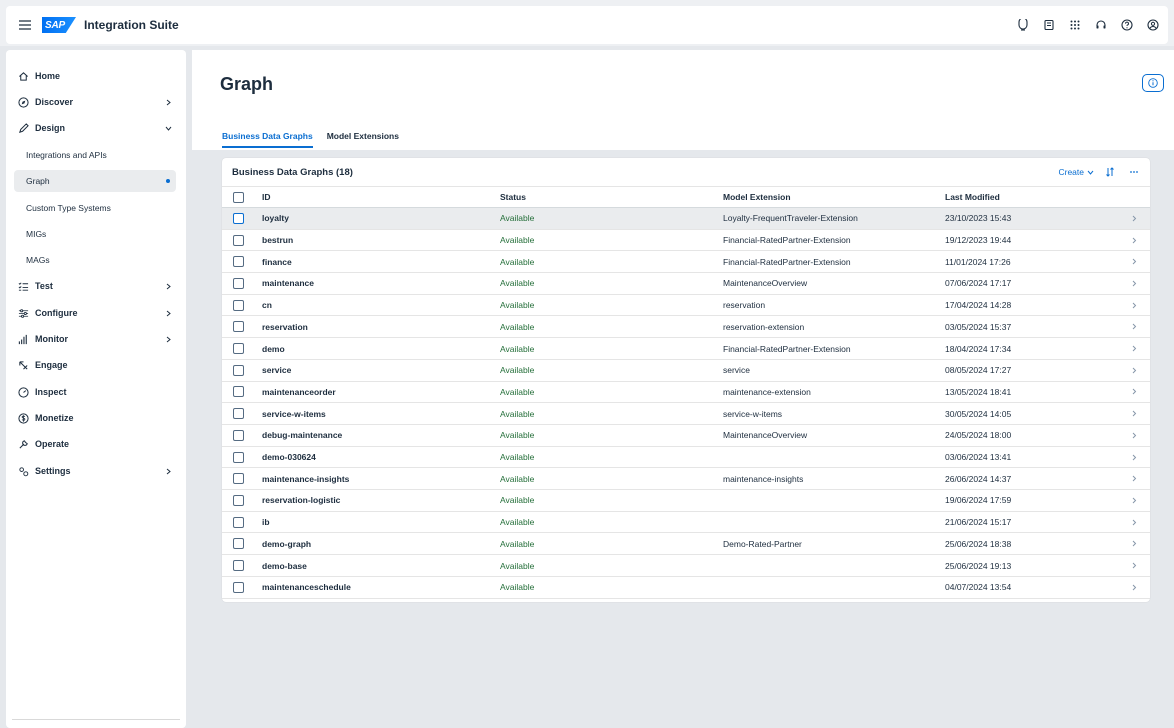  What do you see at coordinates (1110, 172) in the screenshot?
I see `sort-icon` at bounding box center [1110, 172].